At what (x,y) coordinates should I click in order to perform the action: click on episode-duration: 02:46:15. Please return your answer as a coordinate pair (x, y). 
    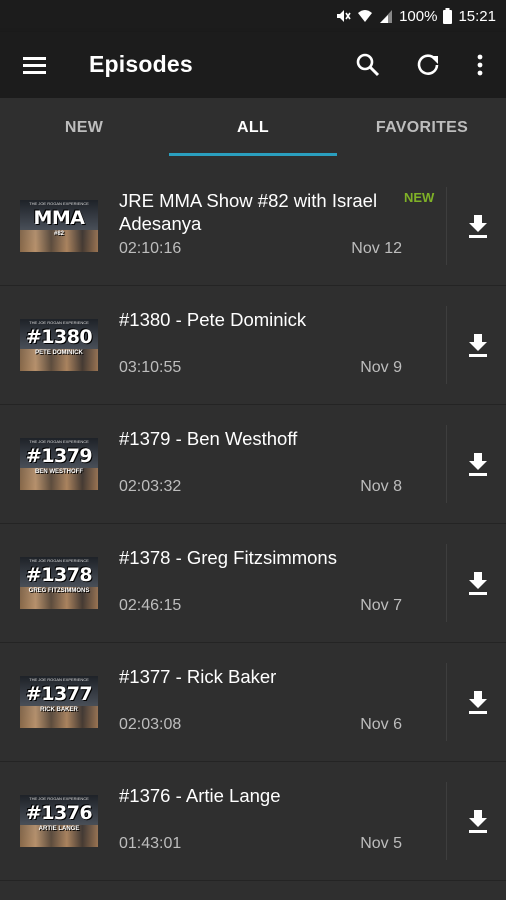
    Looking at the image, I should click on (150, 605).